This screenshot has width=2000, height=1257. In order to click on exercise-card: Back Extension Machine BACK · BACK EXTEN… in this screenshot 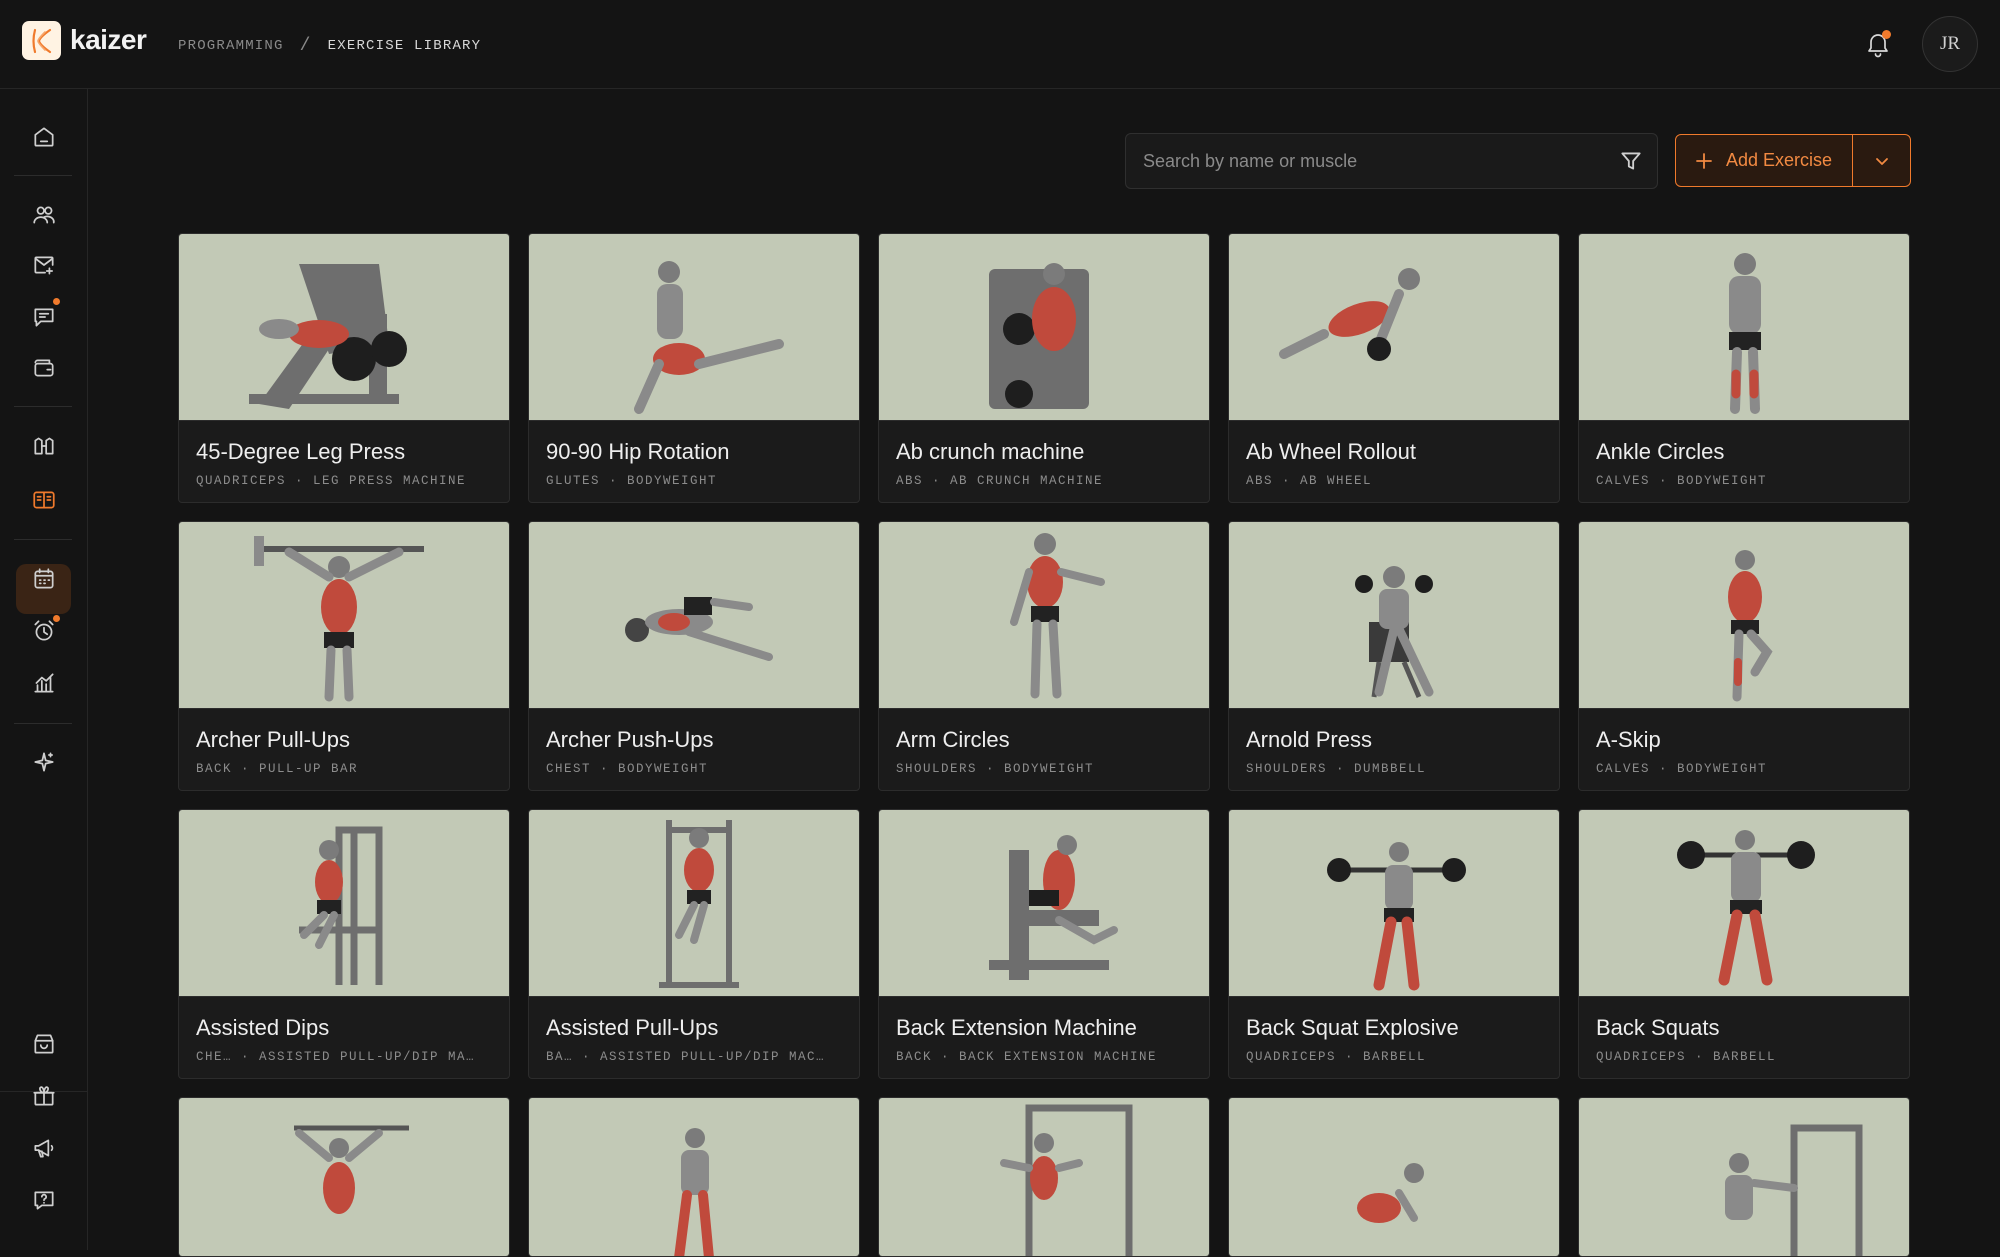, I will do `click(1044, 944)`.